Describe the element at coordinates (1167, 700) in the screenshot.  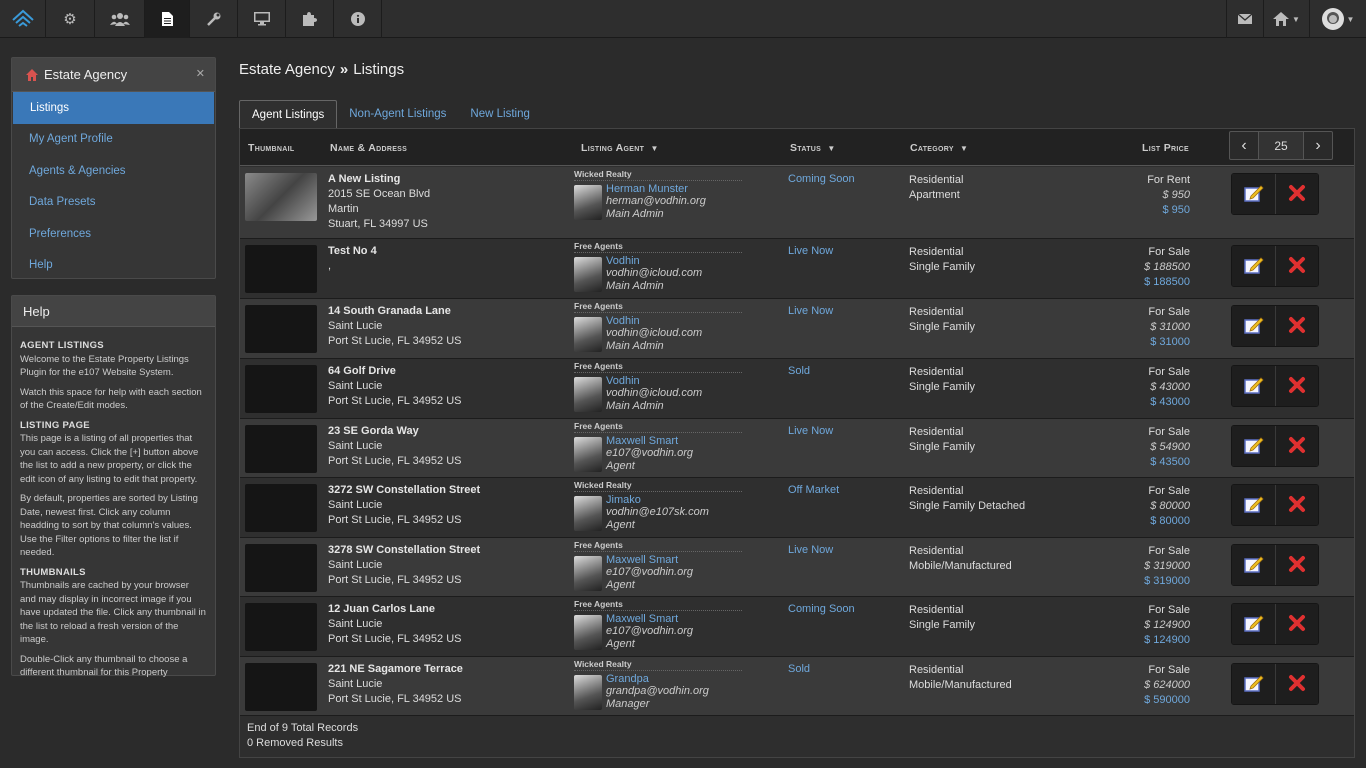
I see `price-current: $ 590000` at that location.